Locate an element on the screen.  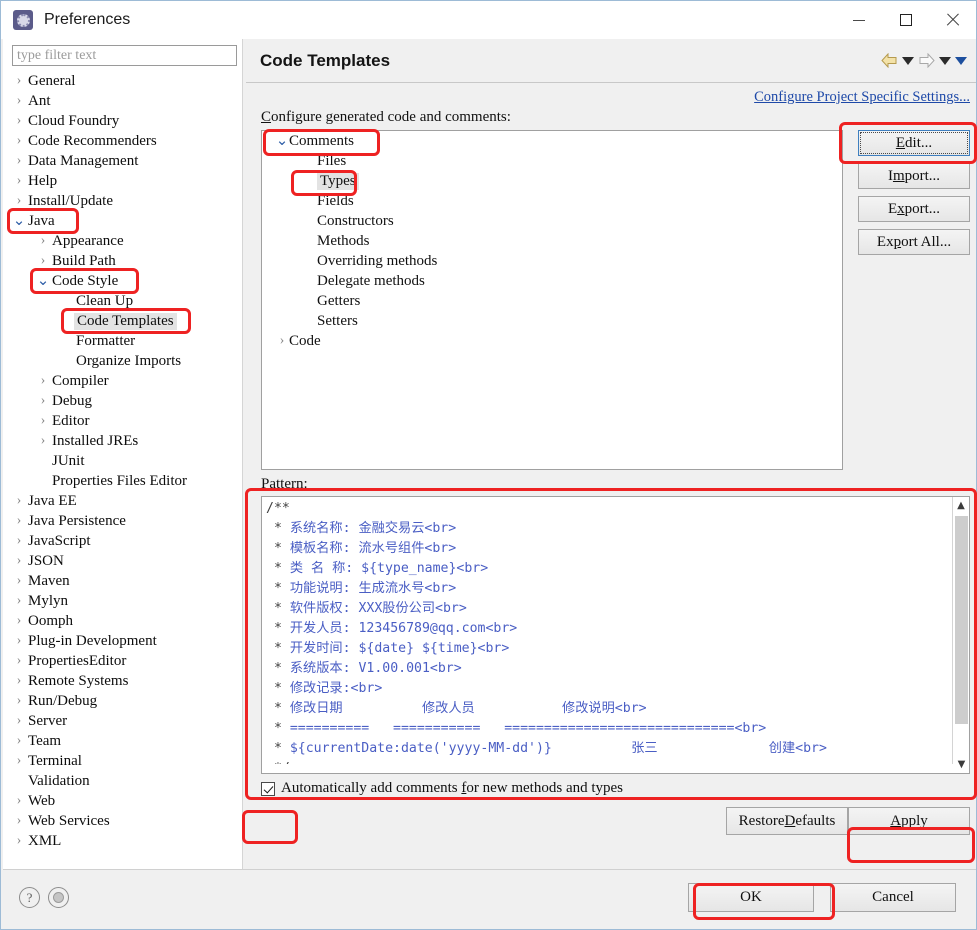
filter-input is located at coordinates (124, 55).